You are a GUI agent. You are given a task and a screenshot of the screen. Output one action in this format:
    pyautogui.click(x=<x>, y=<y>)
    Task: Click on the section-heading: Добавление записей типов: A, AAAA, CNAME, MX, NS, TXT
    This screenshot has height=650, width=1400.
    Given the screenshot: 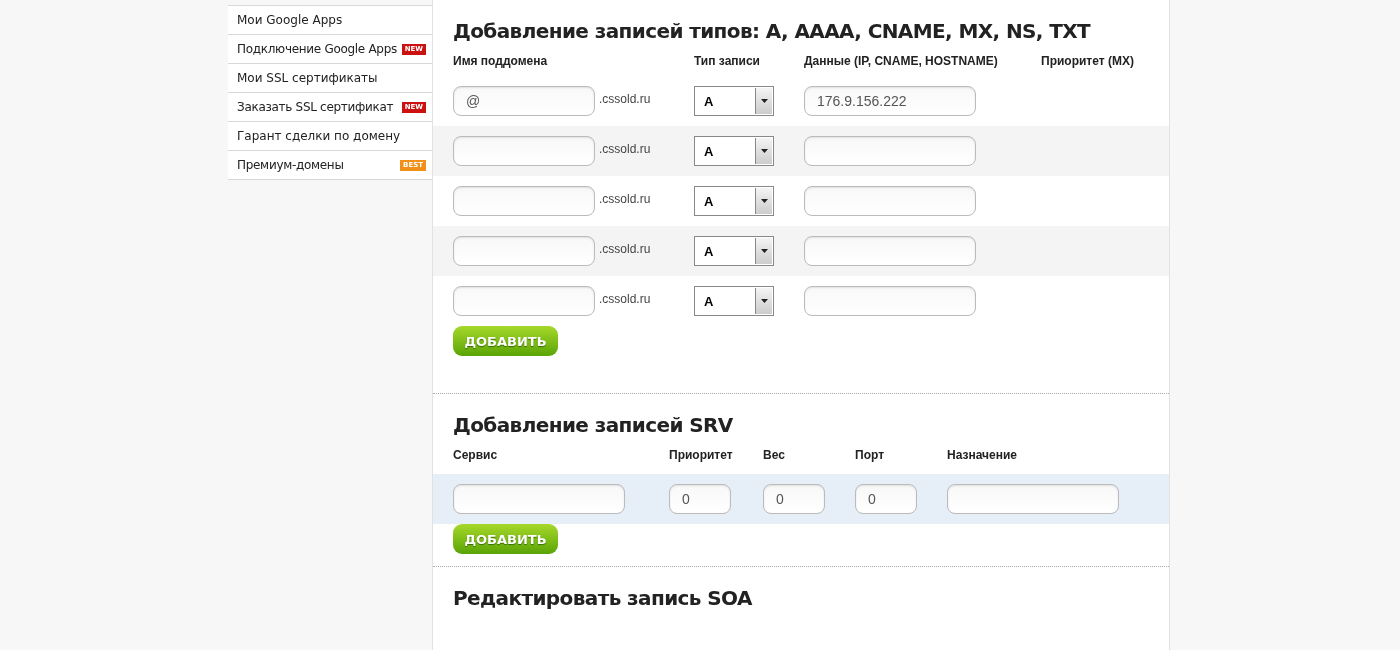 What is the action you would take?
    pyautogui.click(x=772, y=31)
    